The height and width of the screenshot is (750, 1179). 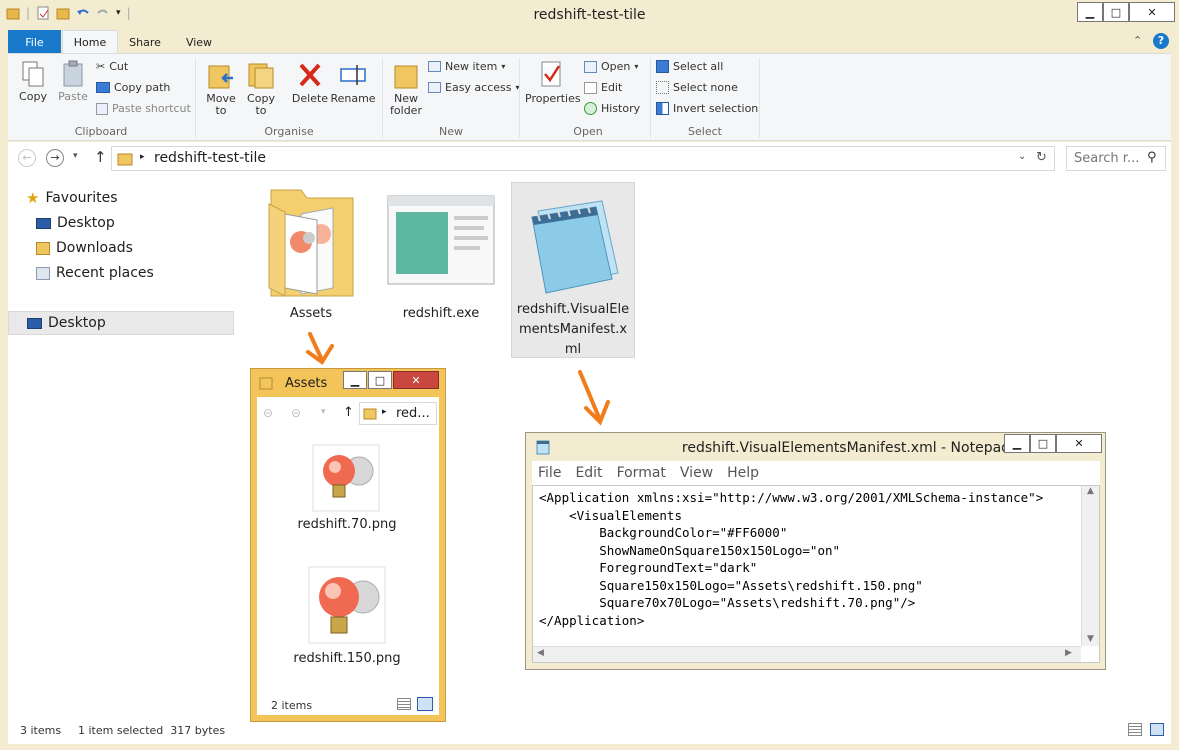 What do you see at coordinates (346, 478) in the screenshot?
I see `image-file-icon` at bounding box center [346, 478].